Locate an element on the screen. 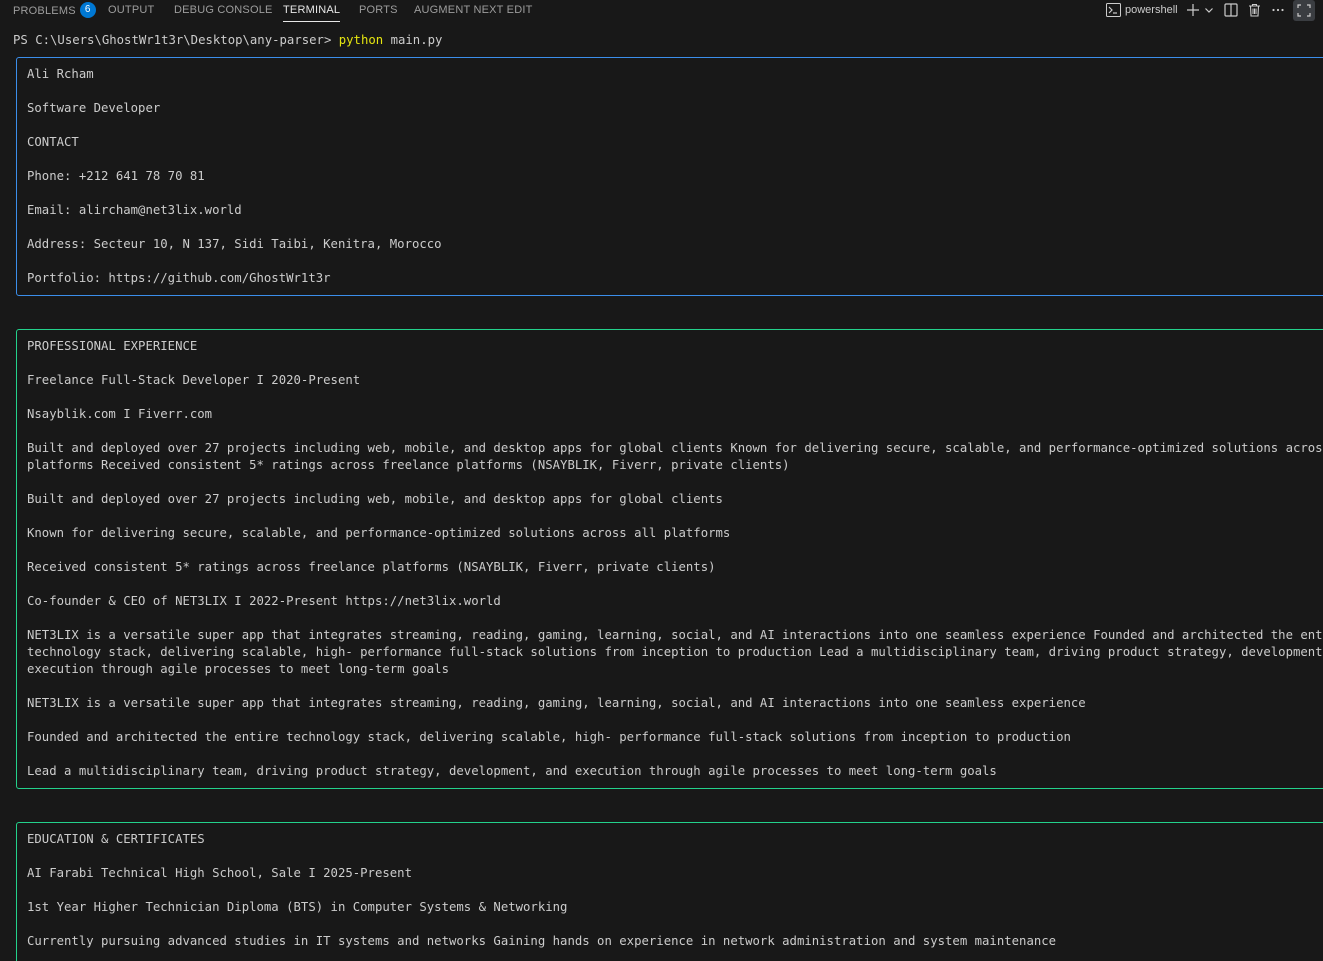 This screenshot has width=1323, height=961. tab-ports-label: PORTS is located at coordinates (378, 10).